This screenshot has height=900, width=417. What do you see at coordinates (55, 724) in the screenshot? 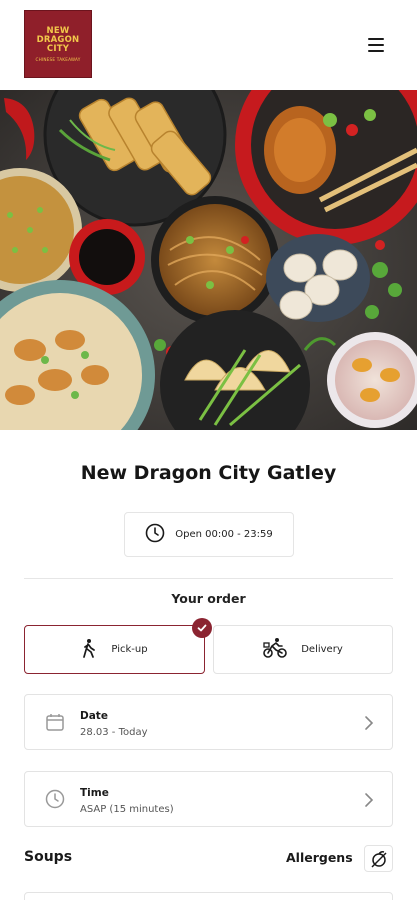
I see `calendar-icon` at bounding box center [55, 724].